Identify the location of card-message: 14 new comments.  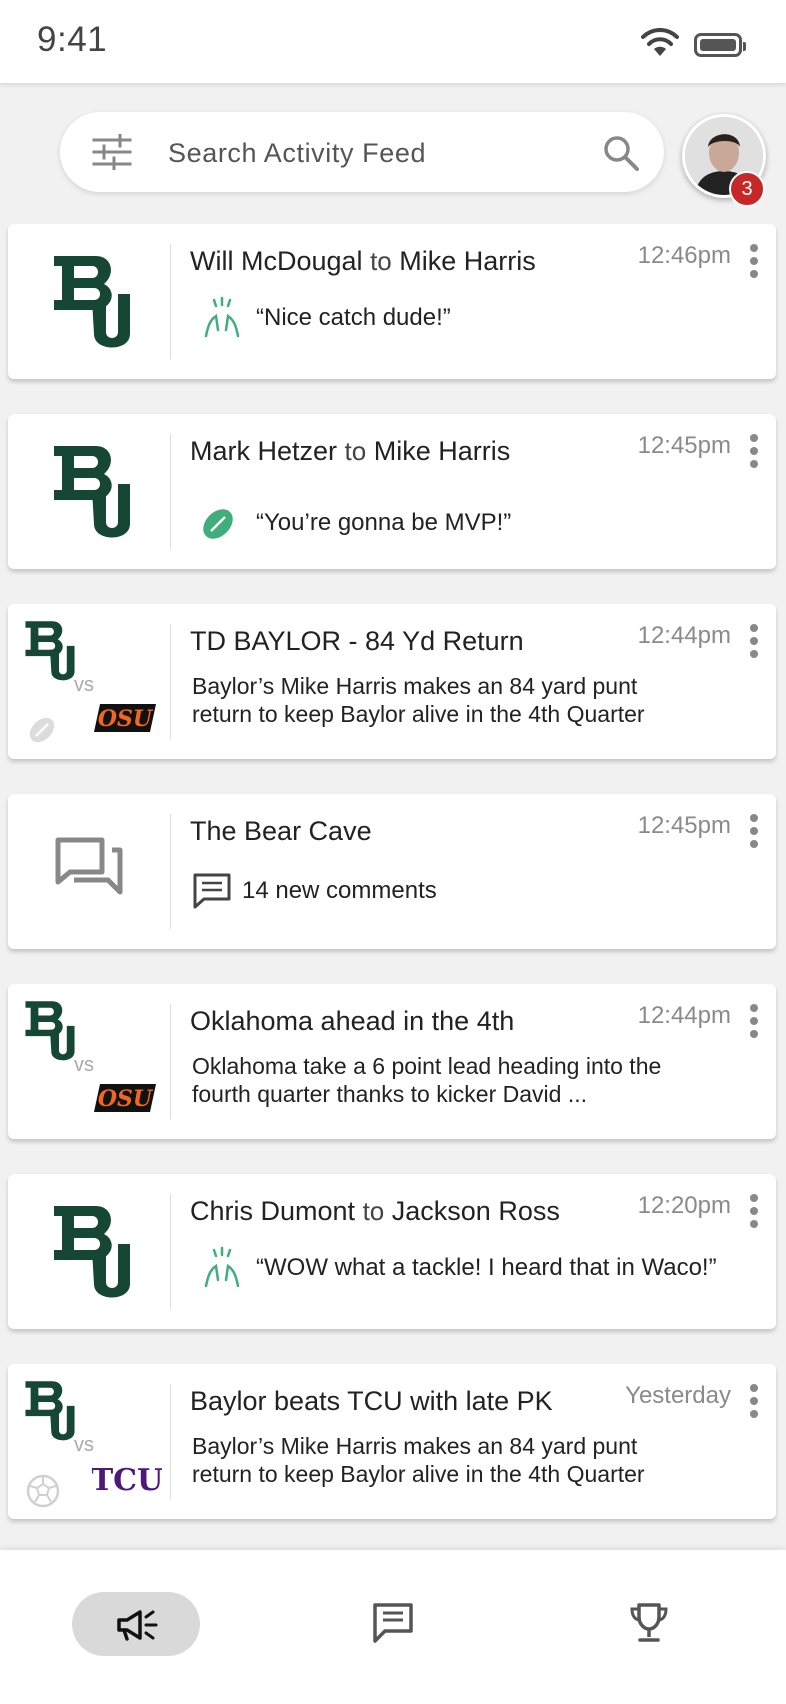
(339, 890).